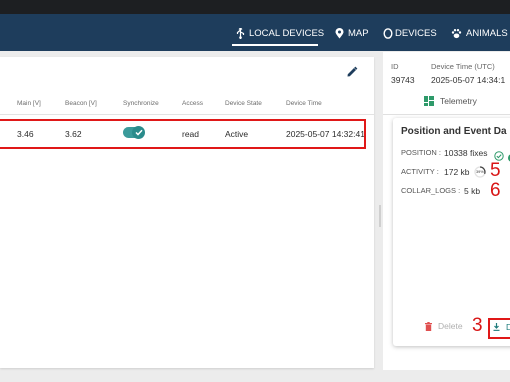 The height and width of the screenshot is (382, 510). Describe the element at coordinates (192, 103) in the screenshot. I see `column-header-access: Access` at that location.